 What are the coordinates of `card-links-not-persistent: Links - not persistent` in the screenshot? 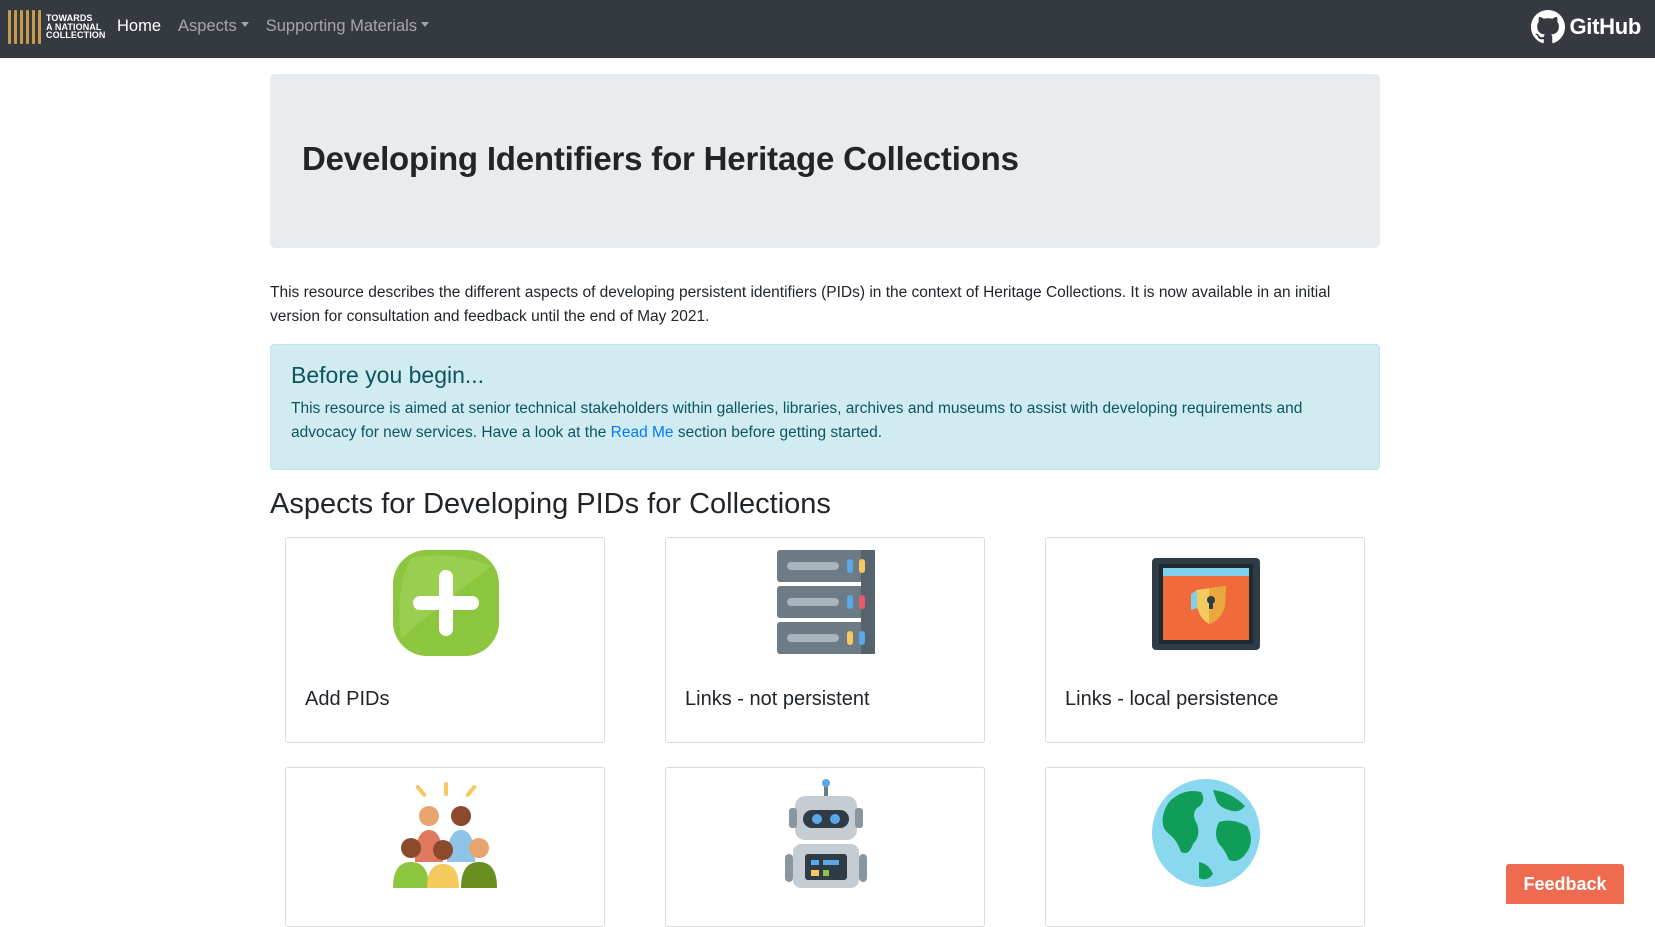 It's located at (825, 640).